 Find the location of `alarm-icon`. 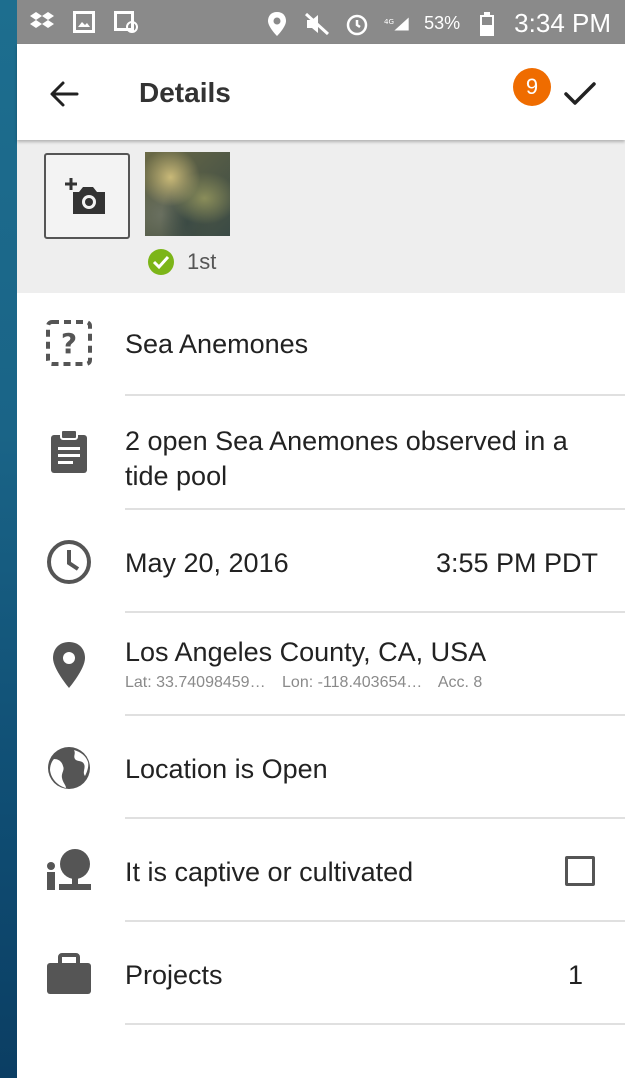

alarm-icon is located at coordinates (357, 24).